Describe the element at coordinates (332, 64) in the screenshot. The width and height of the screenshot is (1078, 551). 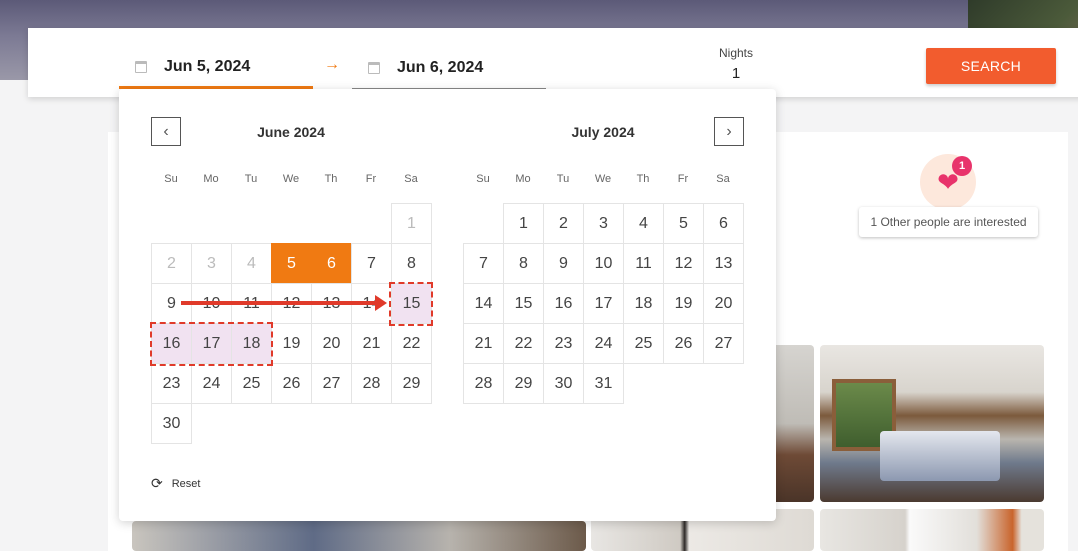
I see `arrow-right-icon: →` at that location.